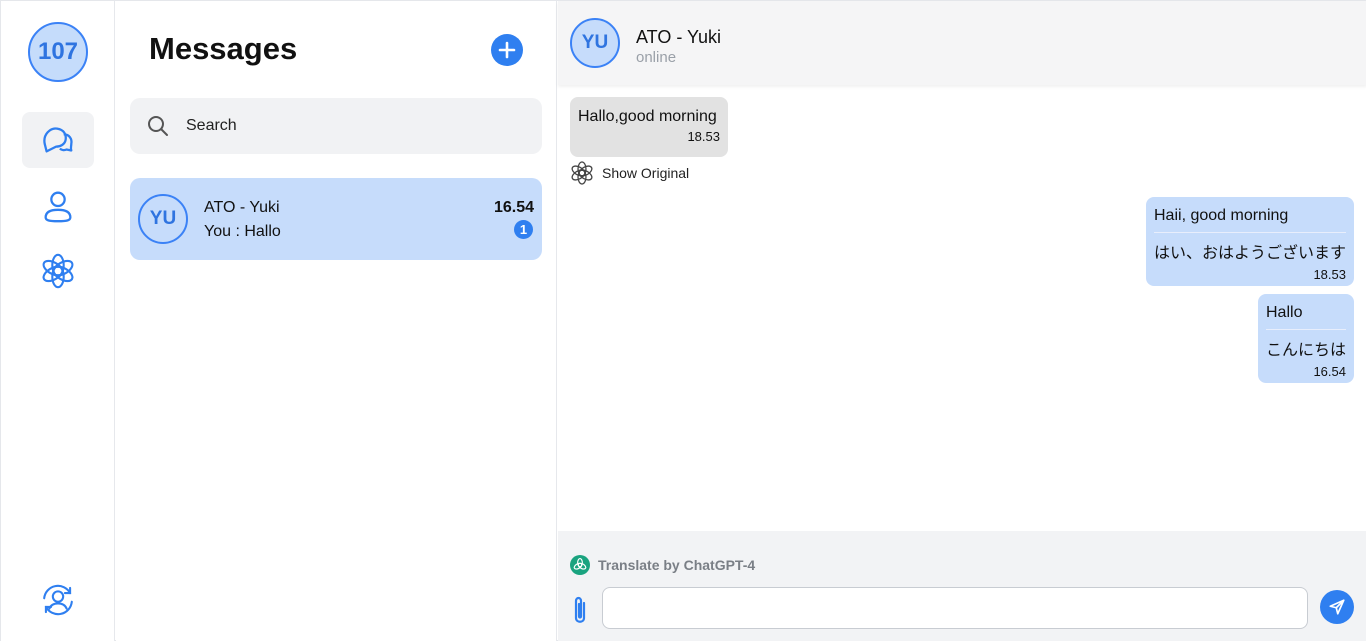  What do you see at coordinates (242, 207) in the screenshot?
I see `conversation-name: ATO - Yuki` at bounding box center [242, 207].